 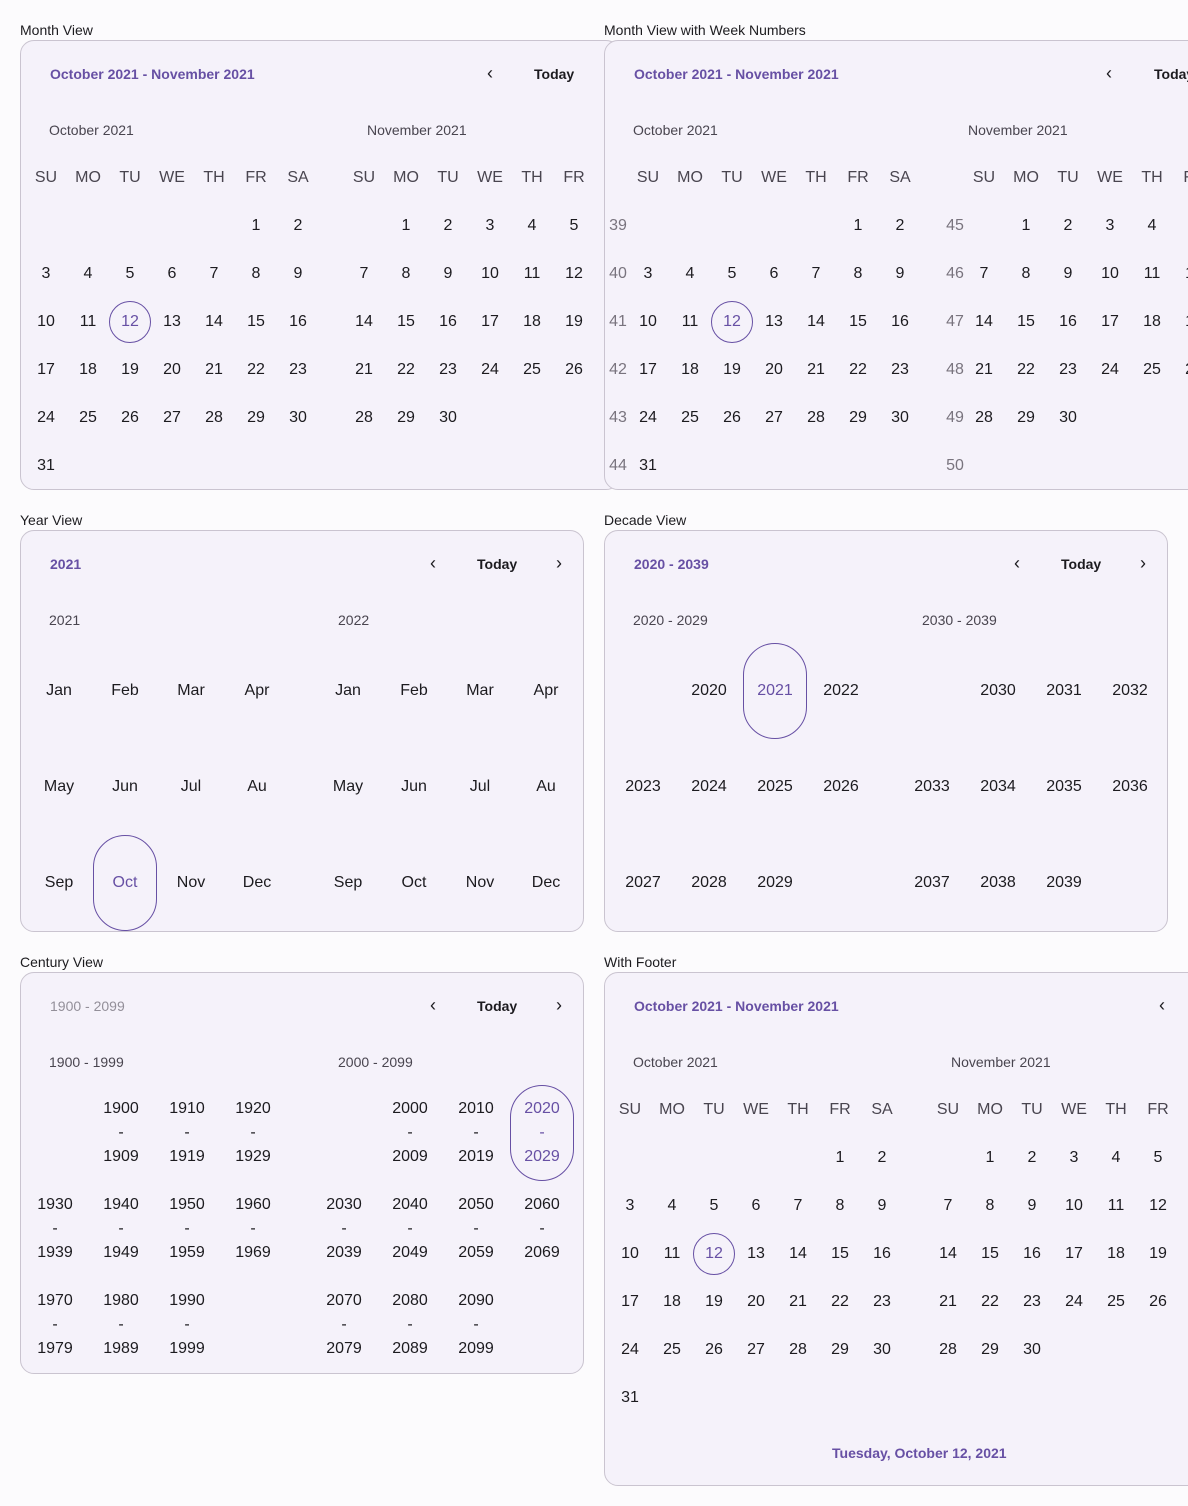 I want to click on day-nov-26: 26, so click(x=1158, y=1302).